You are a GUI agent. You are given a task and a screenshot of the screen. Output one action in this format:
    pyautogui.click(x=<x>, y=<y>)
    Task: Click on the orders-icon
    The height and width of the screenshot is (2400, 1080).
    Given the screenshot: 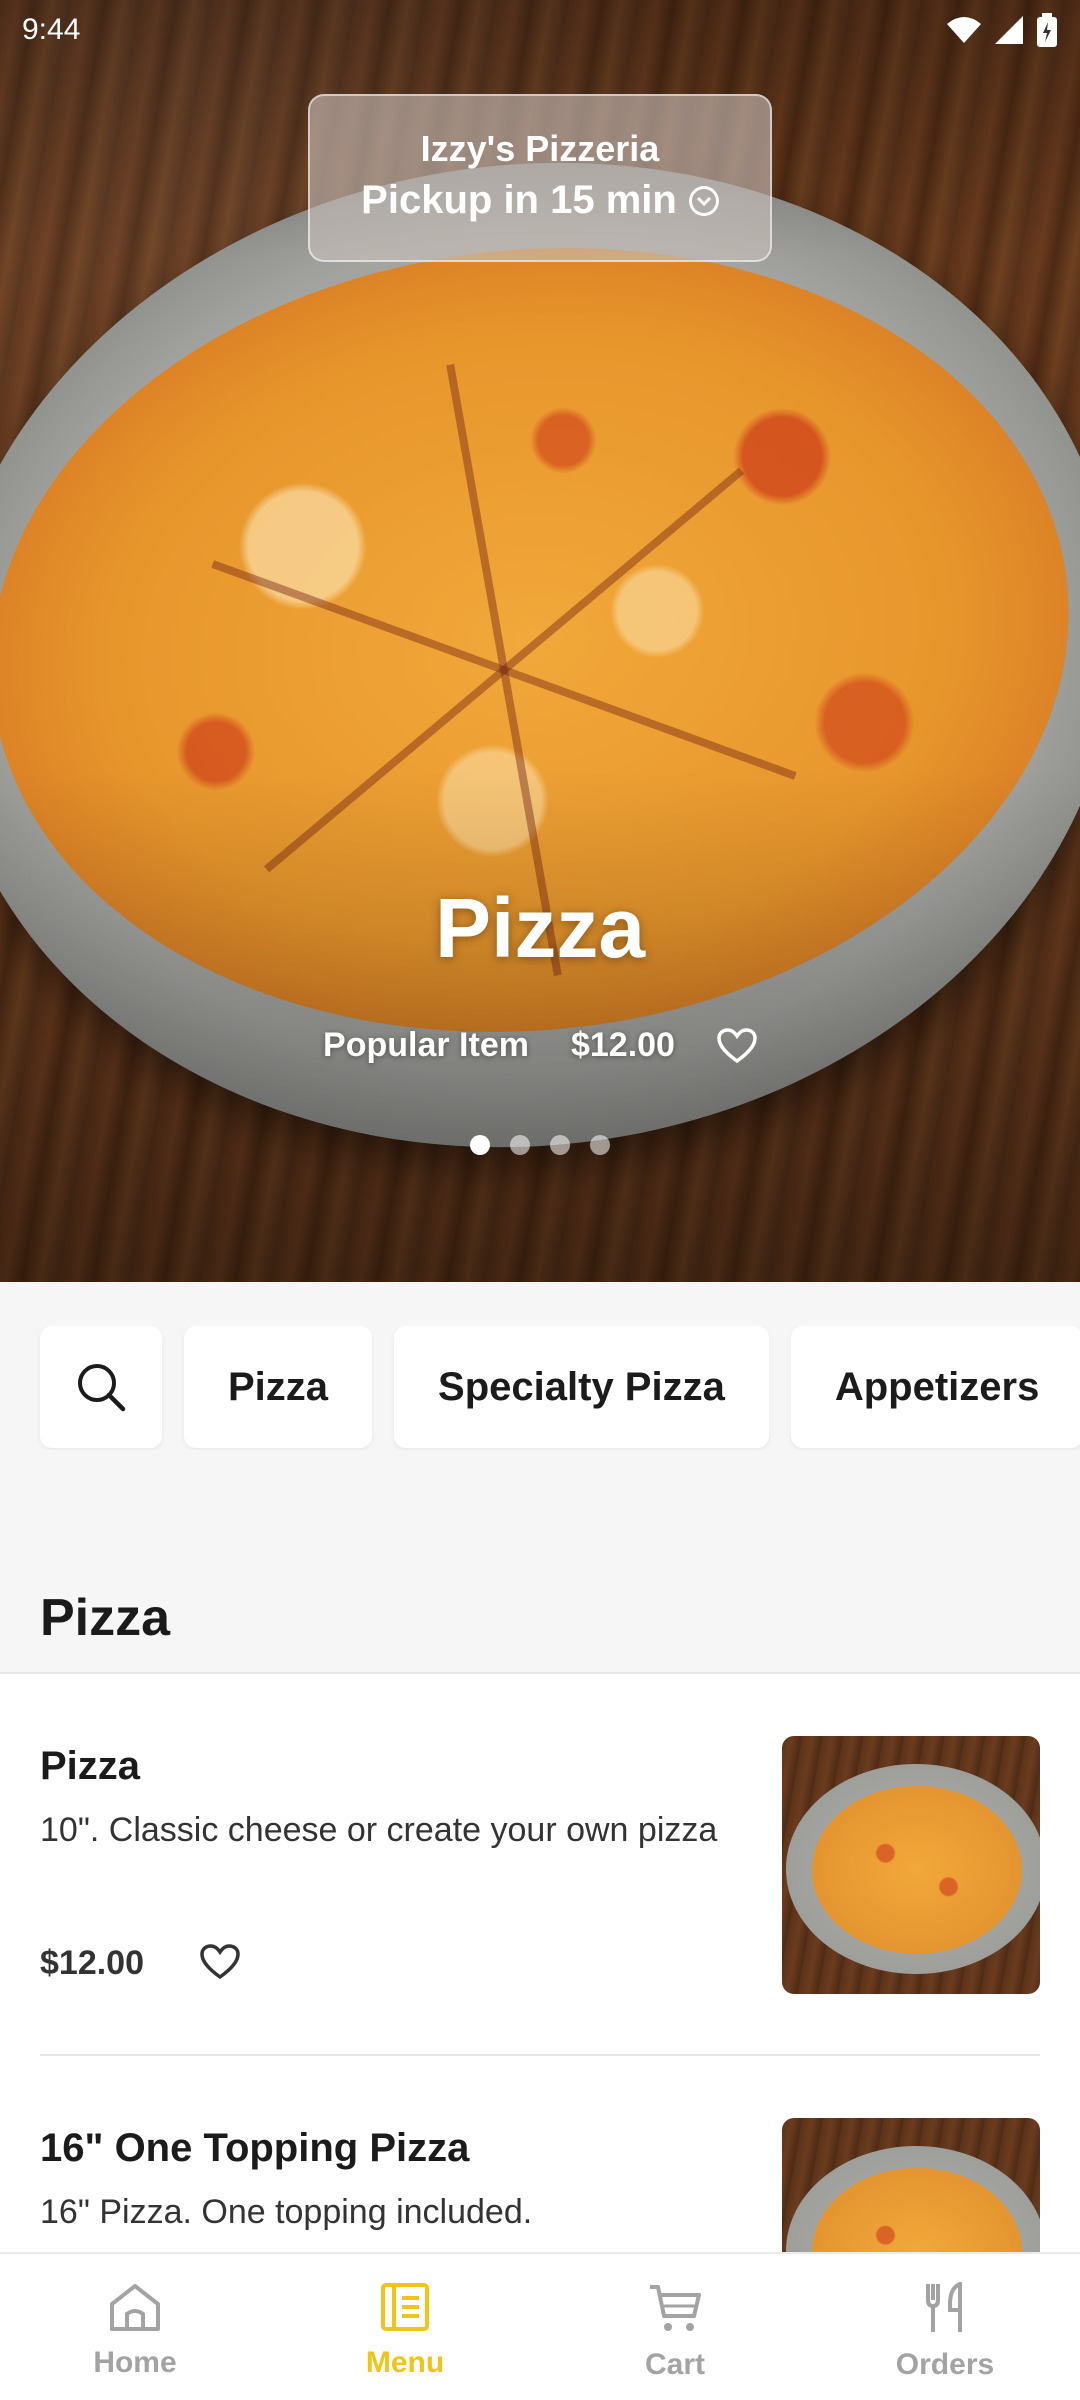 What is the action you would take?
    pyautogui.click(x=944, y=2307)
    